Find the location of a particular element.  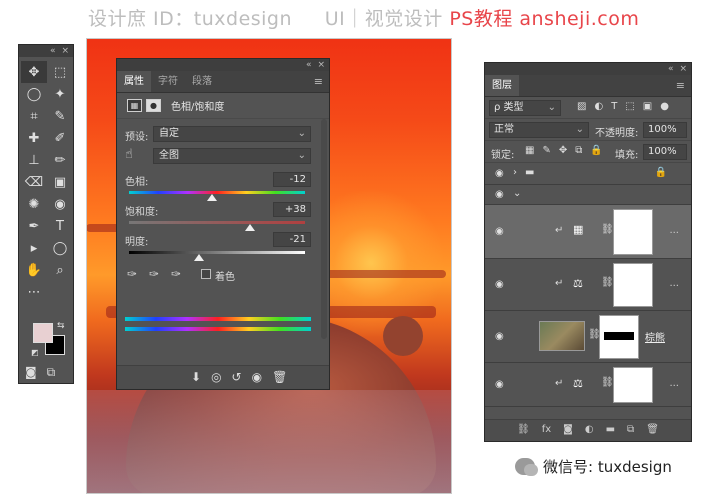

type-tool-icon: T is located at coordinates (60, 226).